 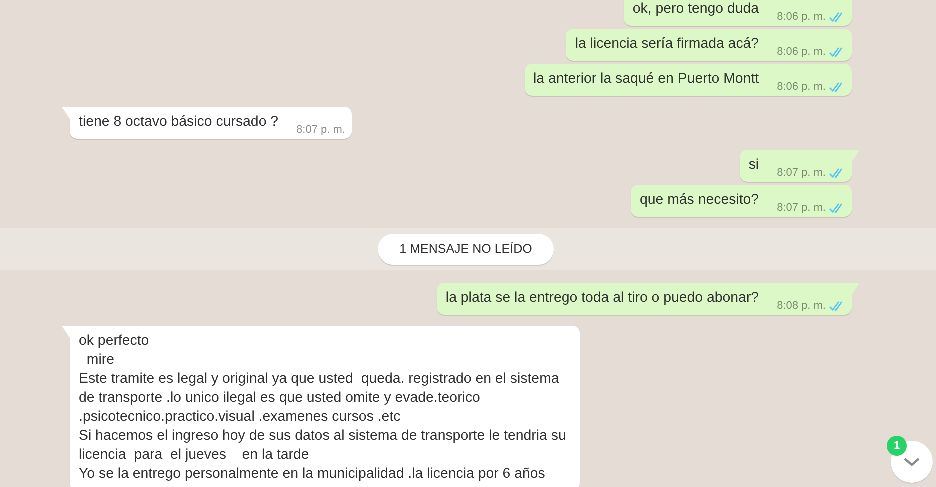 I want to click on message-text: la licencia sería firmada acá?, so click(x=667, y=44).